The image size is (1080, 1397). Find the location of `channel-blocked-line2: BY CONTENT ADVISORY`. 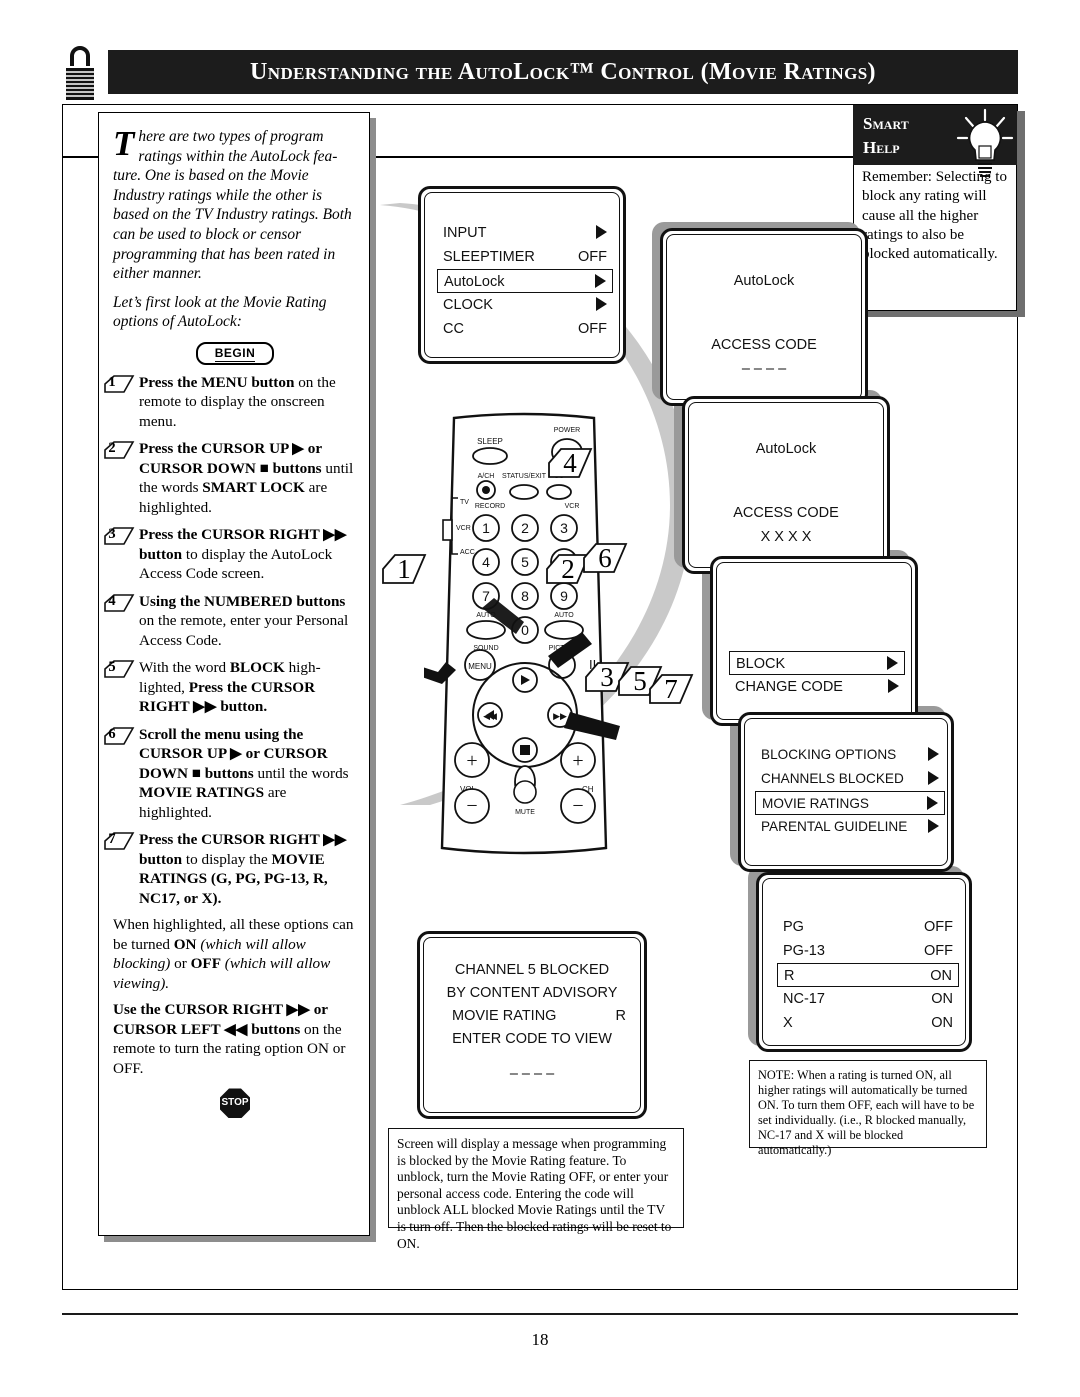

channel-blocked-line2: BY CONTENT ADVISORY is located at coordinates (532, 993).